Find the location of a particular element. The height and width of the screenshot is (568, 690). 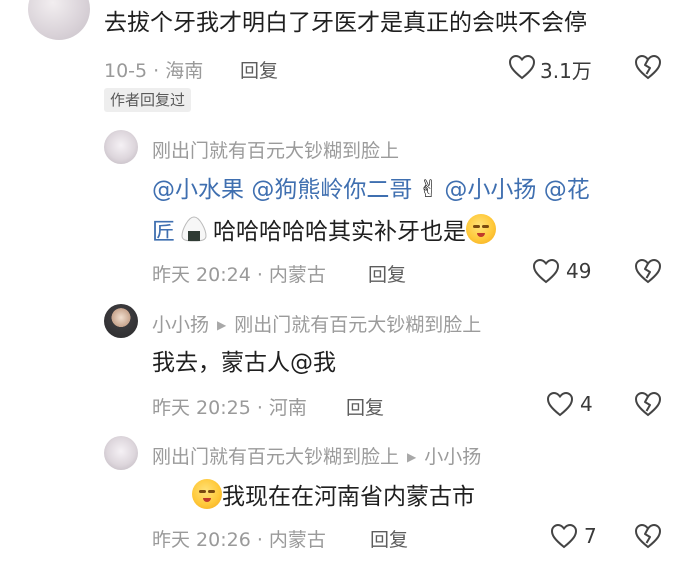

comment-text: 我去，蒙古人@我 is located at coordinates (244, 363).